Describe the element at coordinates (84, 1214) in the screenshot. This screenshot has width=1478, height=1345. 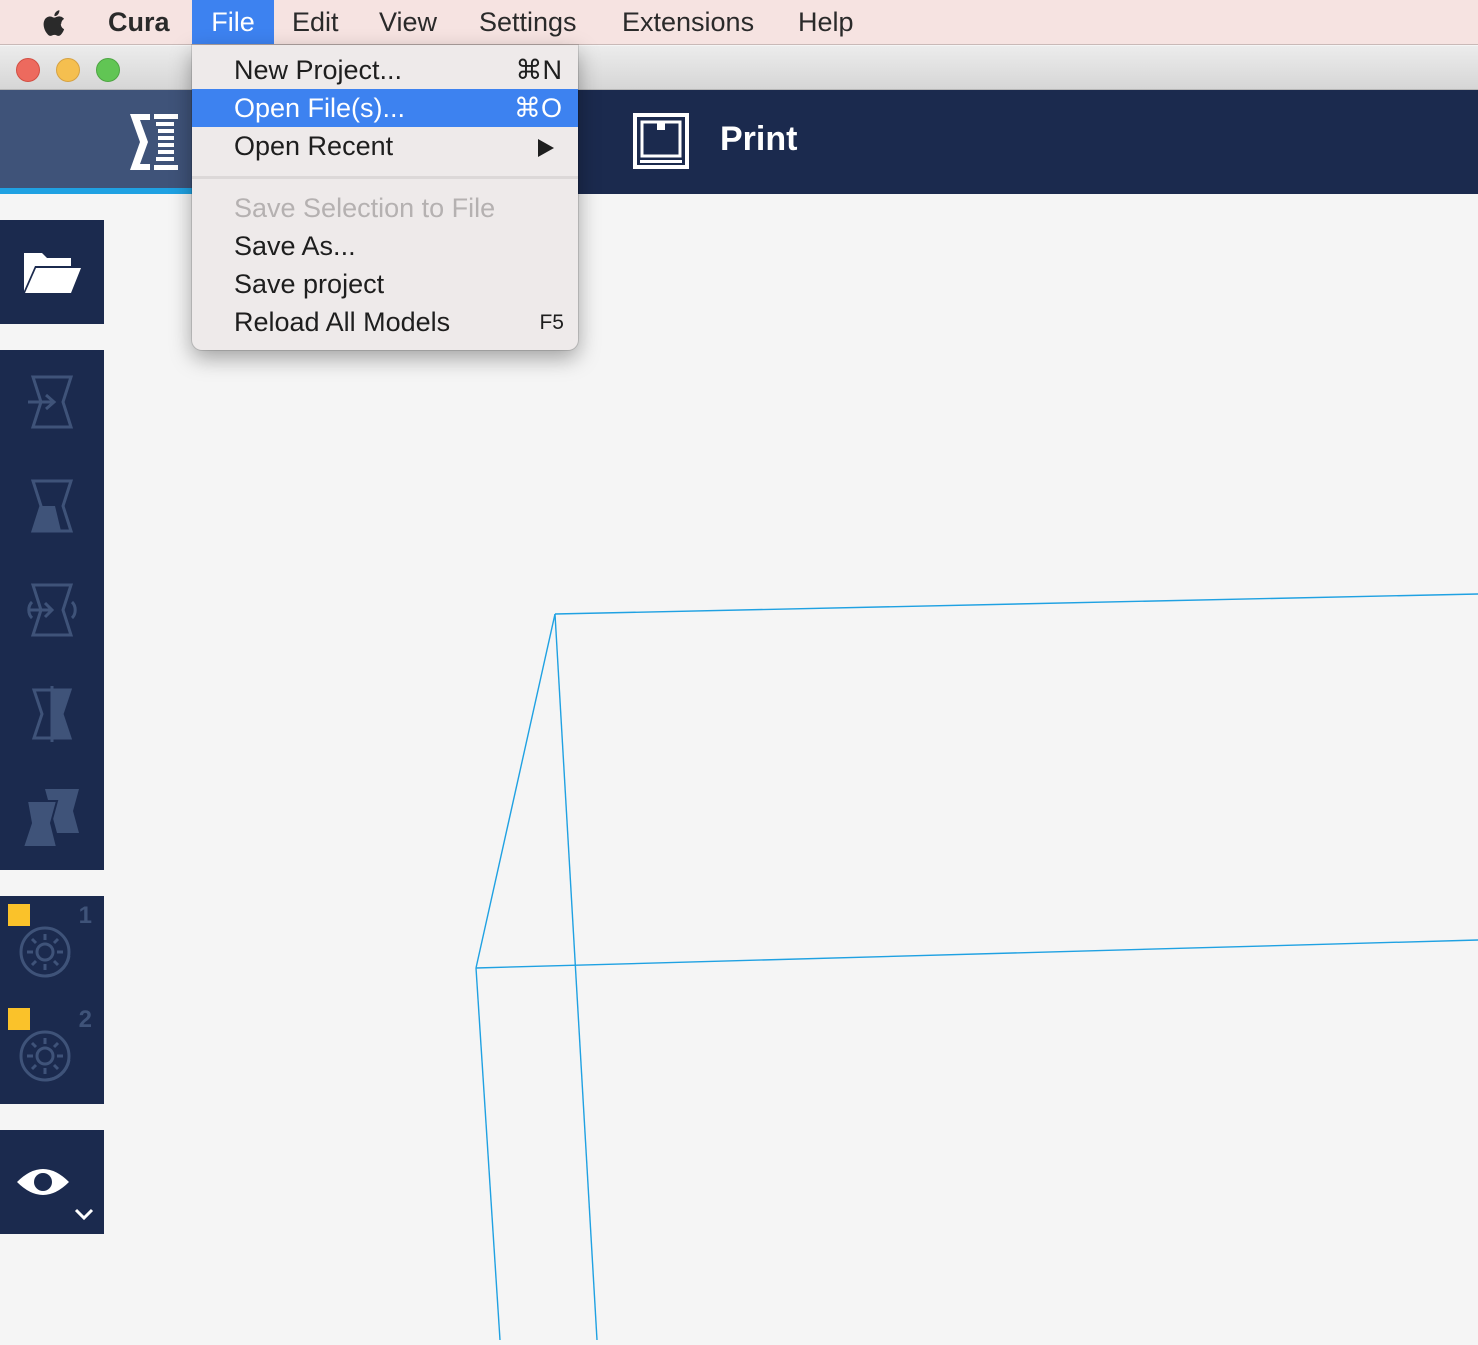
I see `chevron-down-icon` at that location.